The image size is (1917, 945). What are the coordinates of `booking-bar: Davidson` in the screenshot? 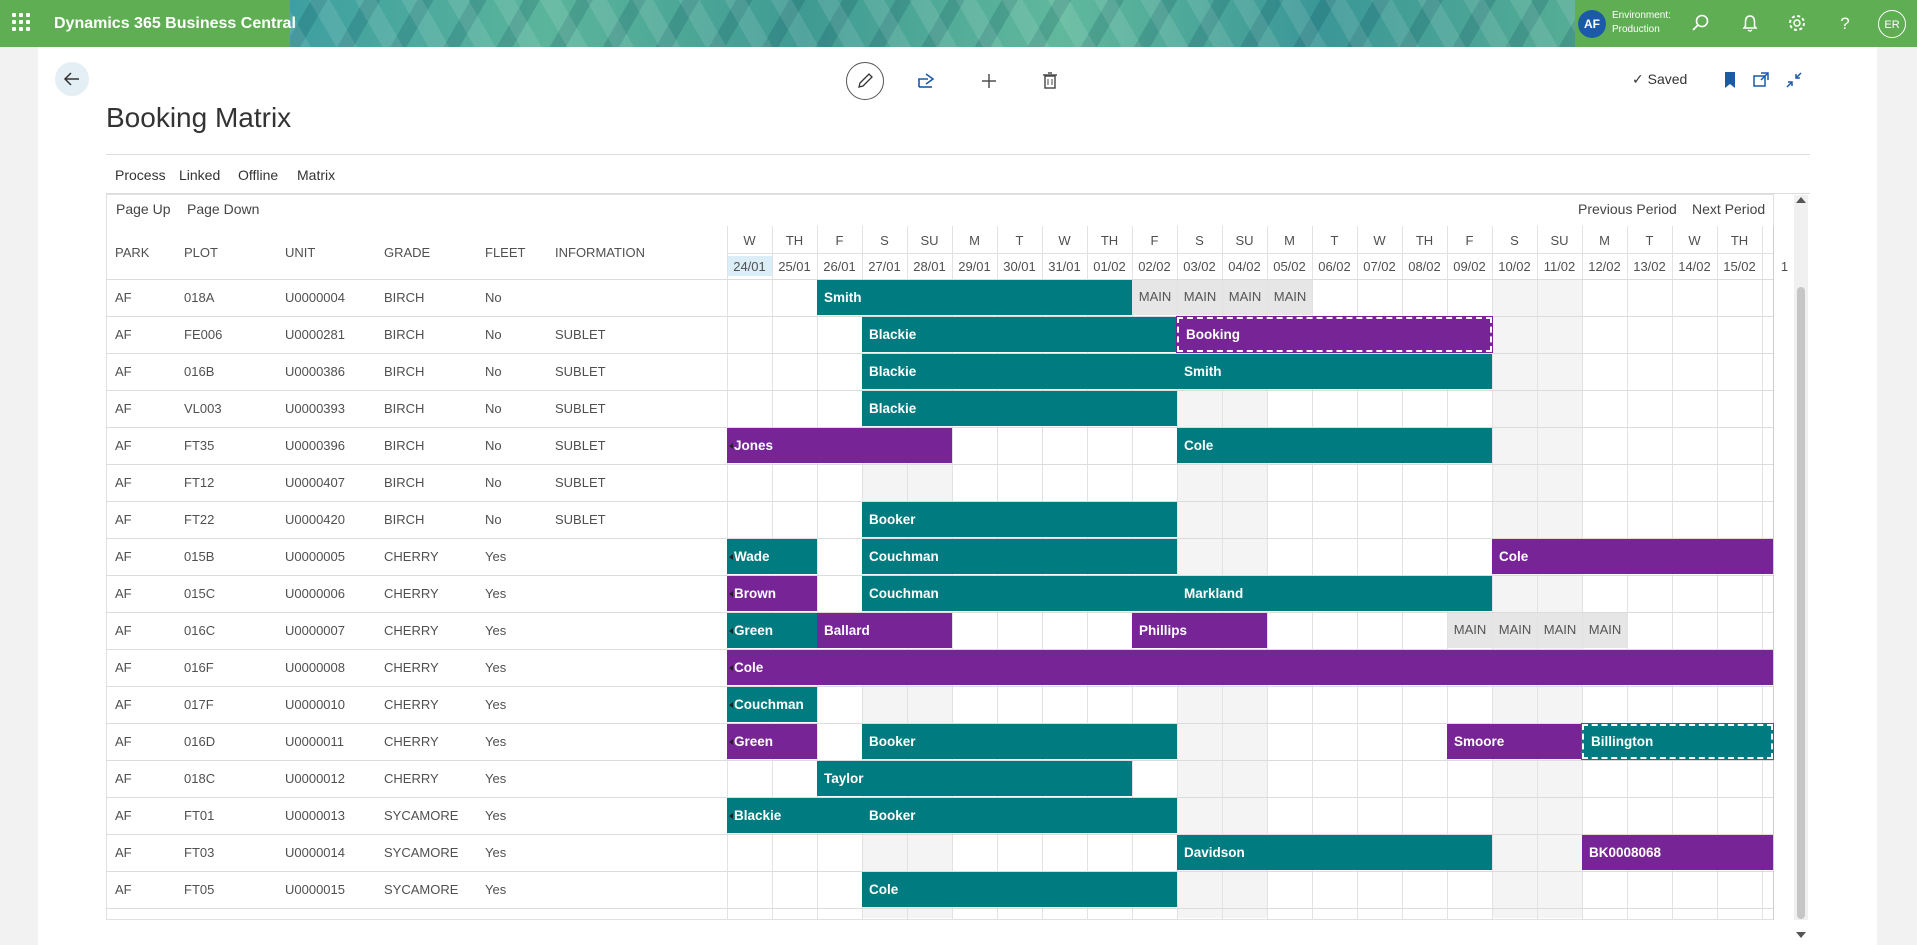 It's located at (1334, 852).